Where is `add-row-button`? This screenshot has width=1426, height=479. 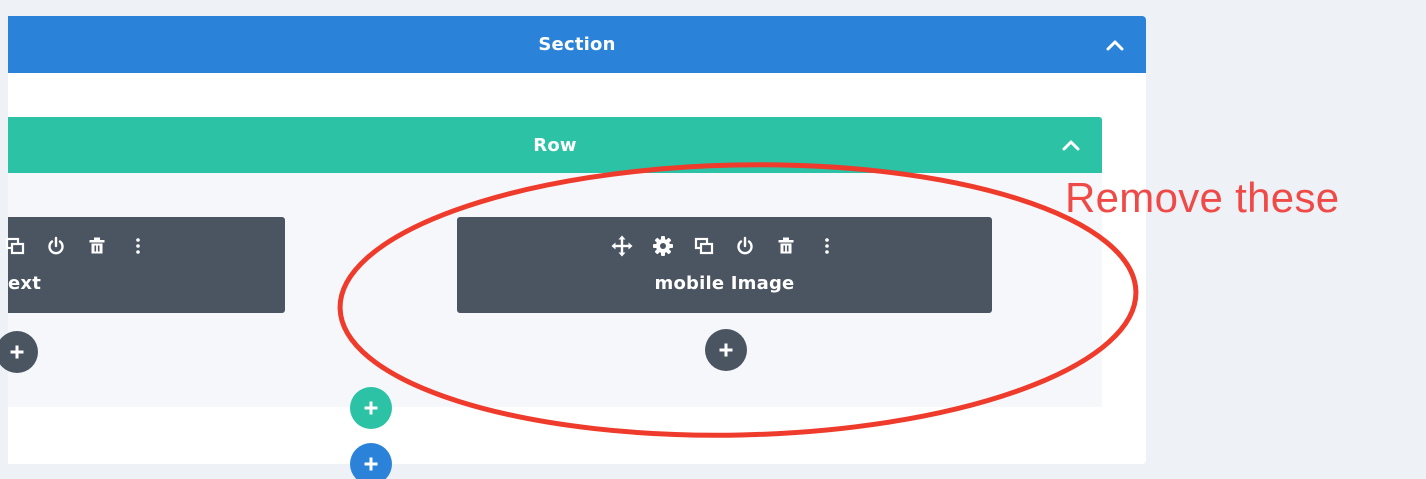 add-row-button is located at coordinates (371, 408).